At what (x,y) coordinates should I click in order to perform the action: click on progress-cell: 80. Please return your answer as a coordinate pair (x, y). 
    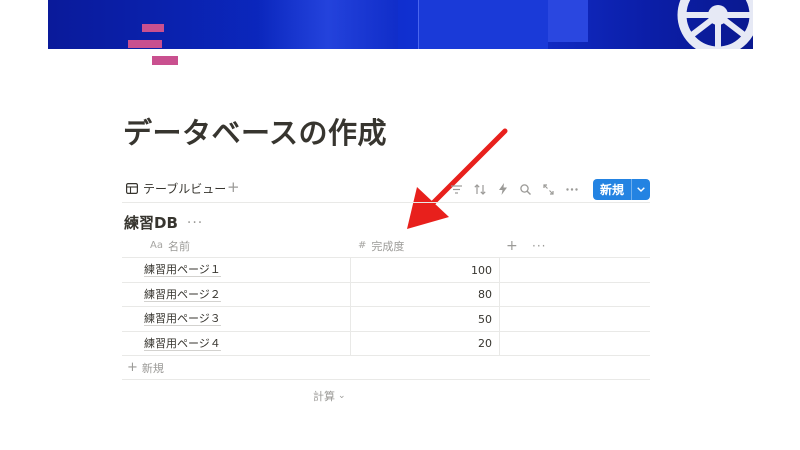
    Looking at the image, I should click on (425, 294).